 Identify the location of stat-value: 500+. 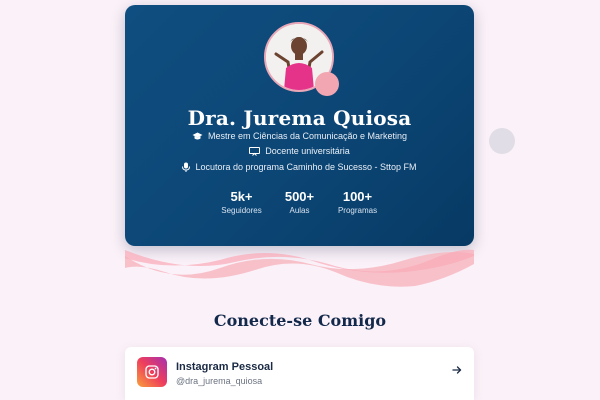
(299, 196).